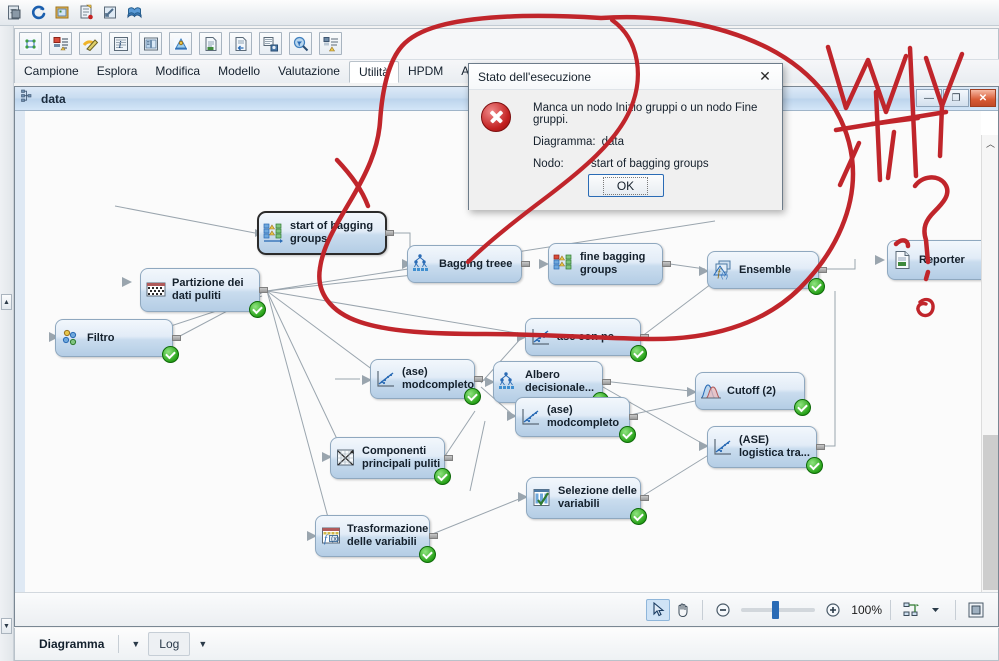 The height and width of the screenshot is (661, 999). I want to click on zoom-slider, so click(778, 609).